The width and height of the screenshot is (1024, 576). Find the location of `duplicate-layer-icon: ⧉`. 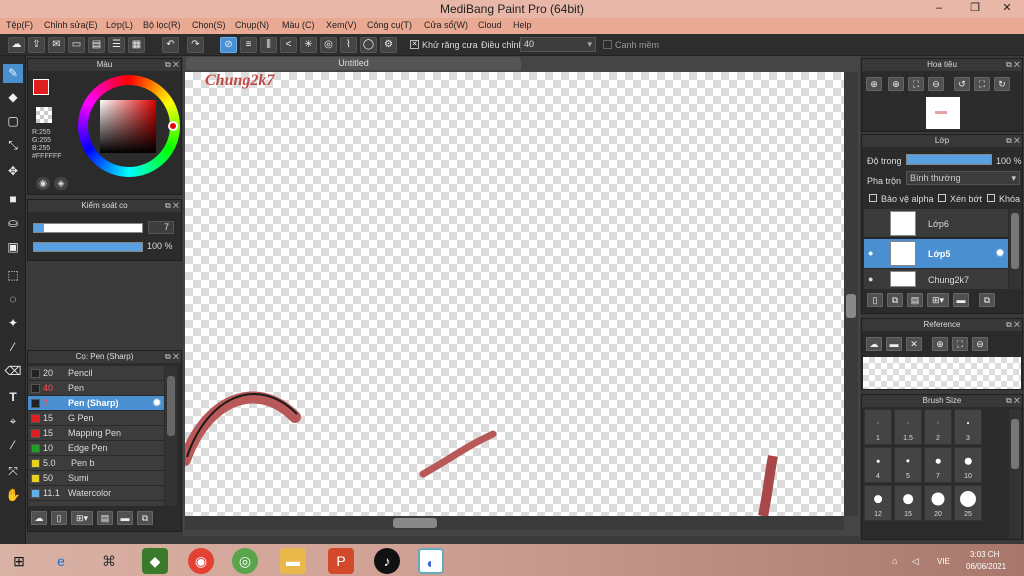

duplicate-layer-icon: ⧉ is located at coordinates (895, 300).